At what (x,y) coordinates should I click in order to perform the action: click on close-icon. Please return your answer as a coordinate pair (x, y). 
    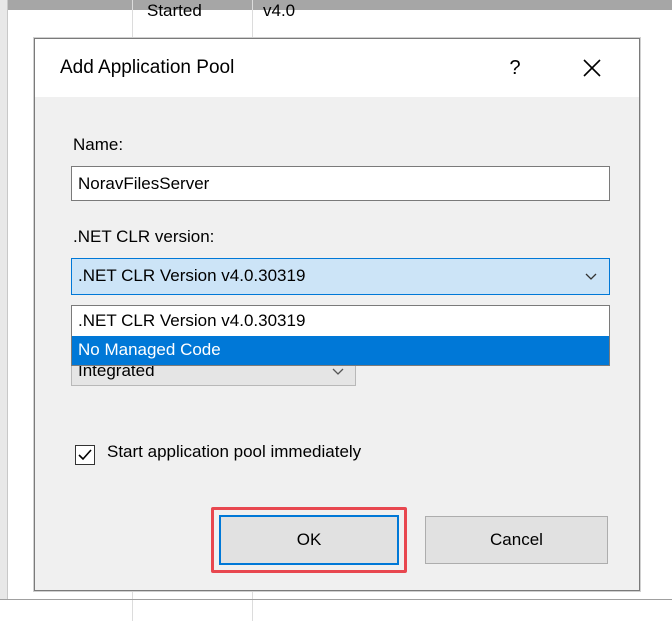
    Looking at the image, I should click on (592, 68).